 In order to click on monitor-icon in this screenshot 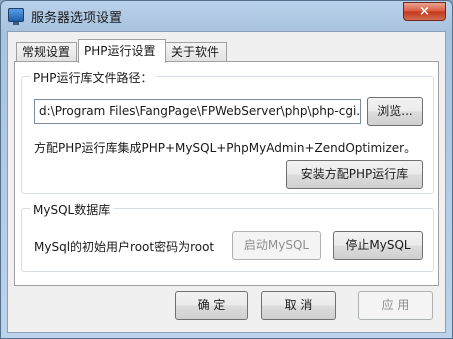, I will do `click(16, 16)`.